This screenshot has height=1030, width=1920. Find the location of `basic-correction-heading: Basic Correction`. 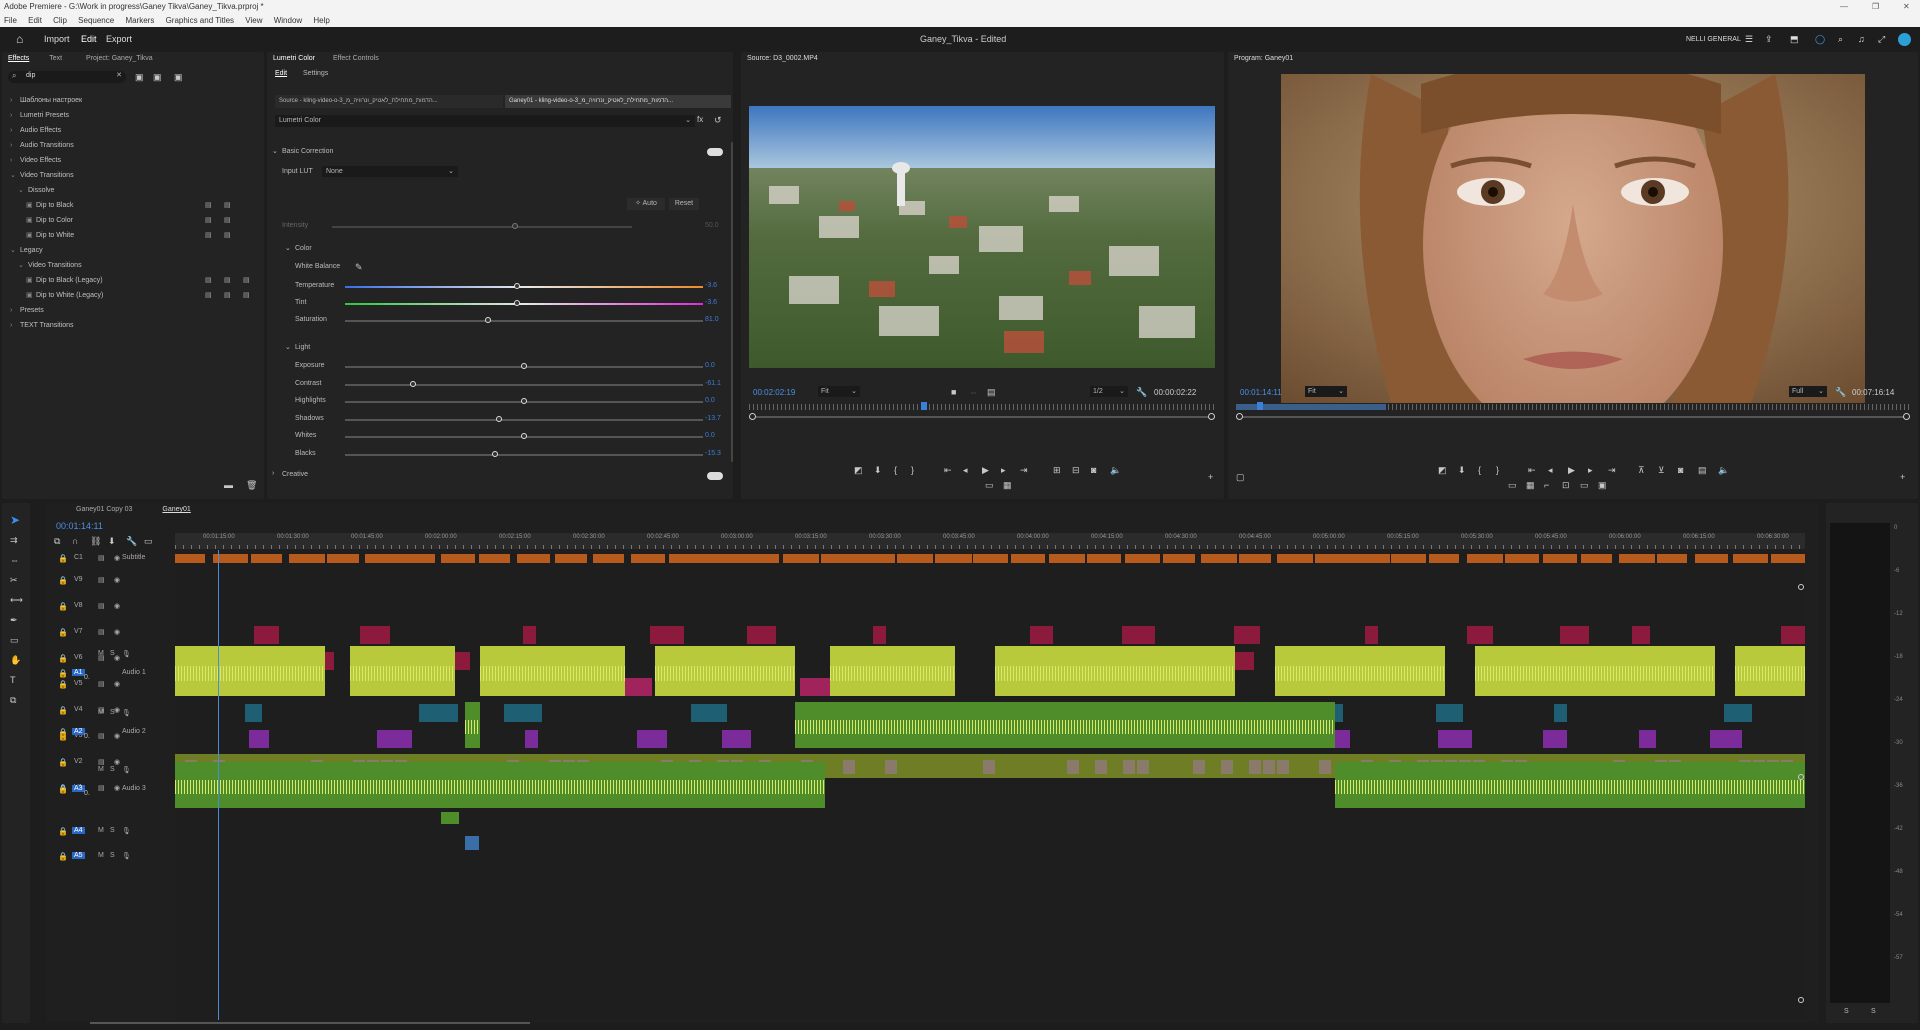

basic-correction-heading: Basic Correction is located at coordinates (307, 151).